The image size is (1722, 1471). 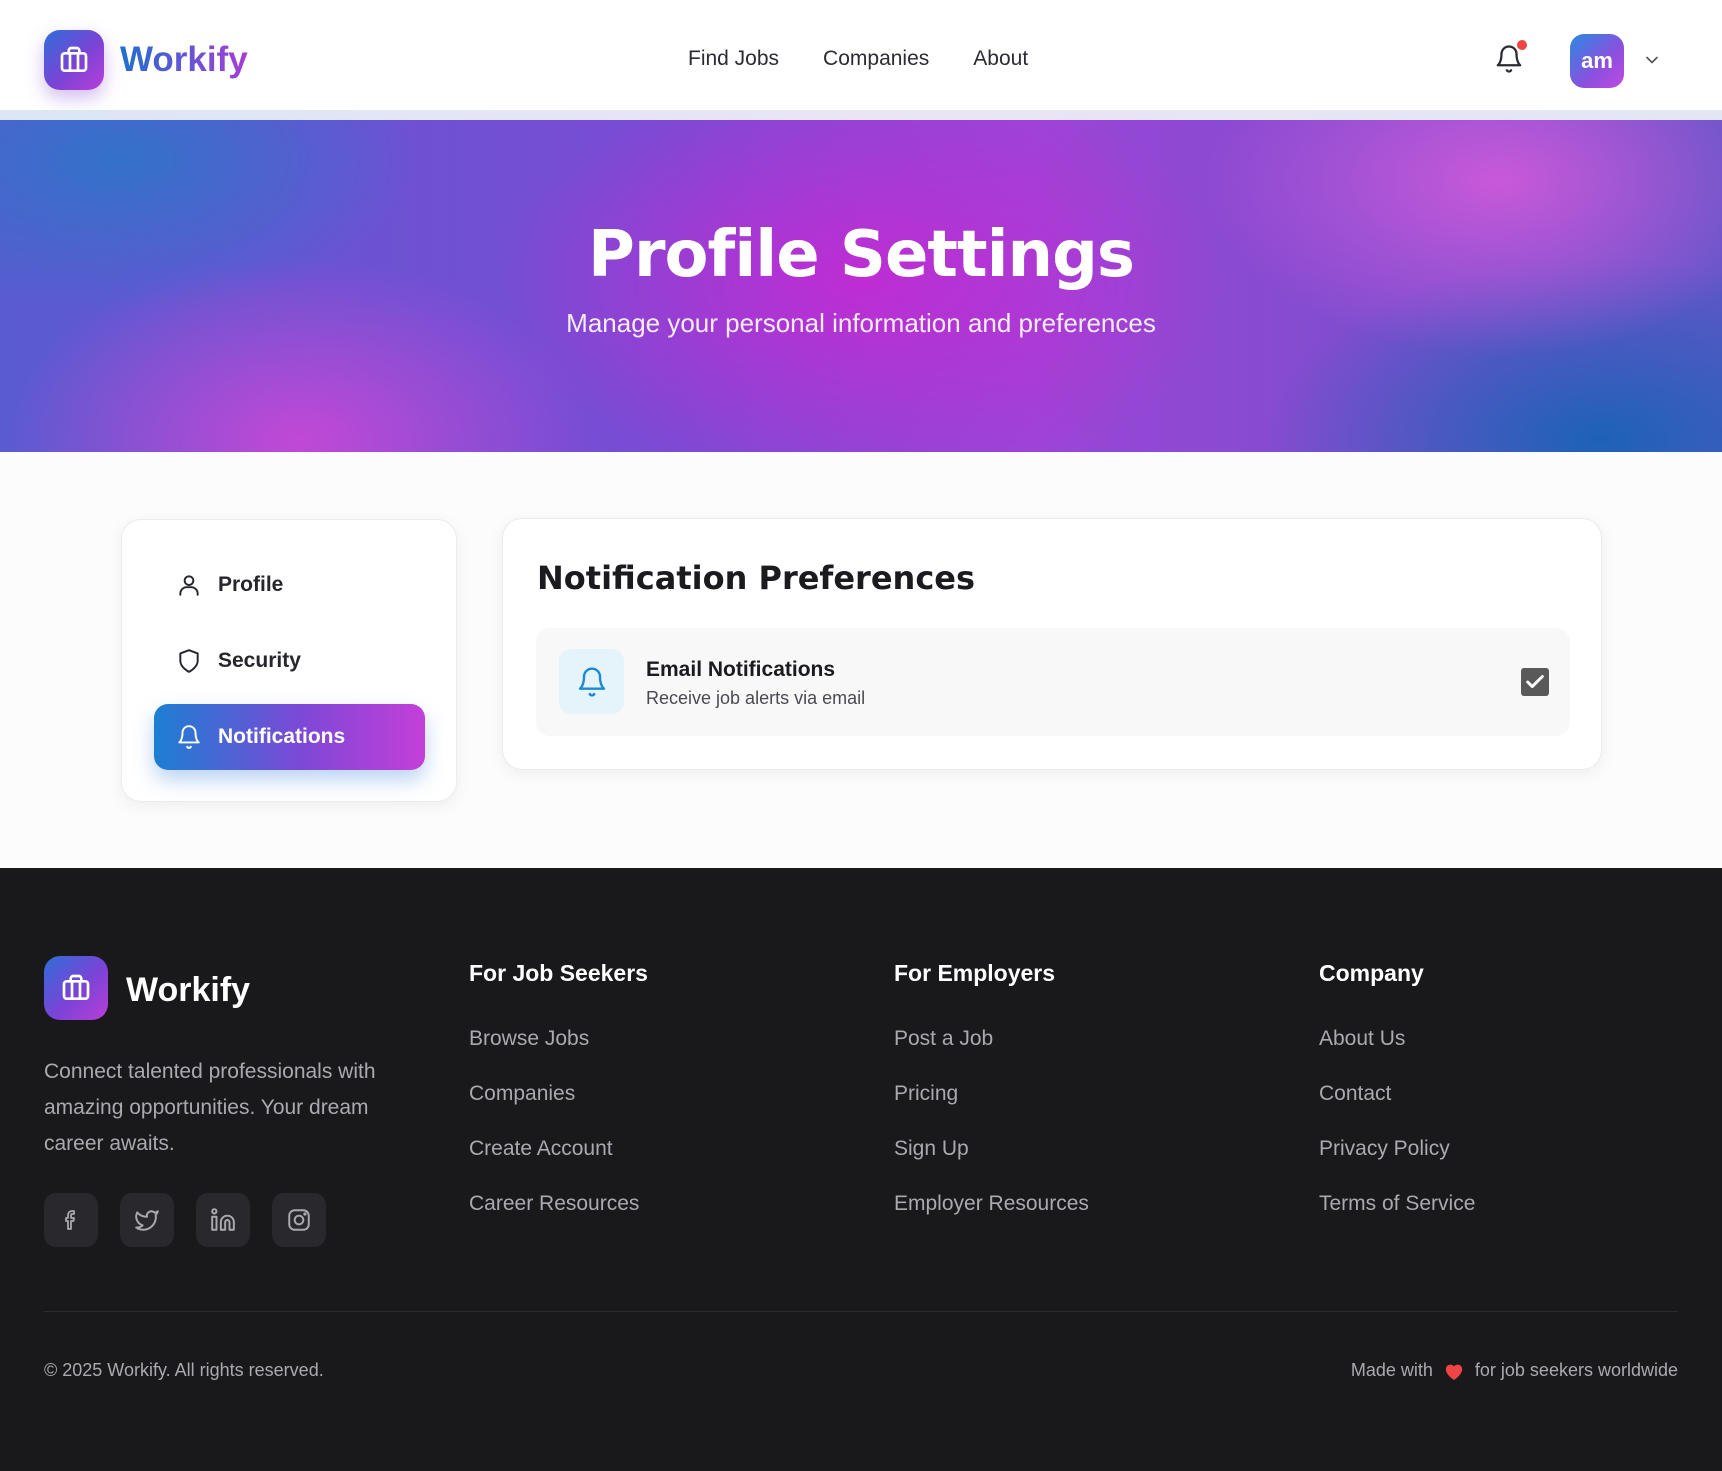 What do you see at coordinates (1454, 1372) in the screenshot?
I see `heart-icon` at bounding box center [1454, 1372].